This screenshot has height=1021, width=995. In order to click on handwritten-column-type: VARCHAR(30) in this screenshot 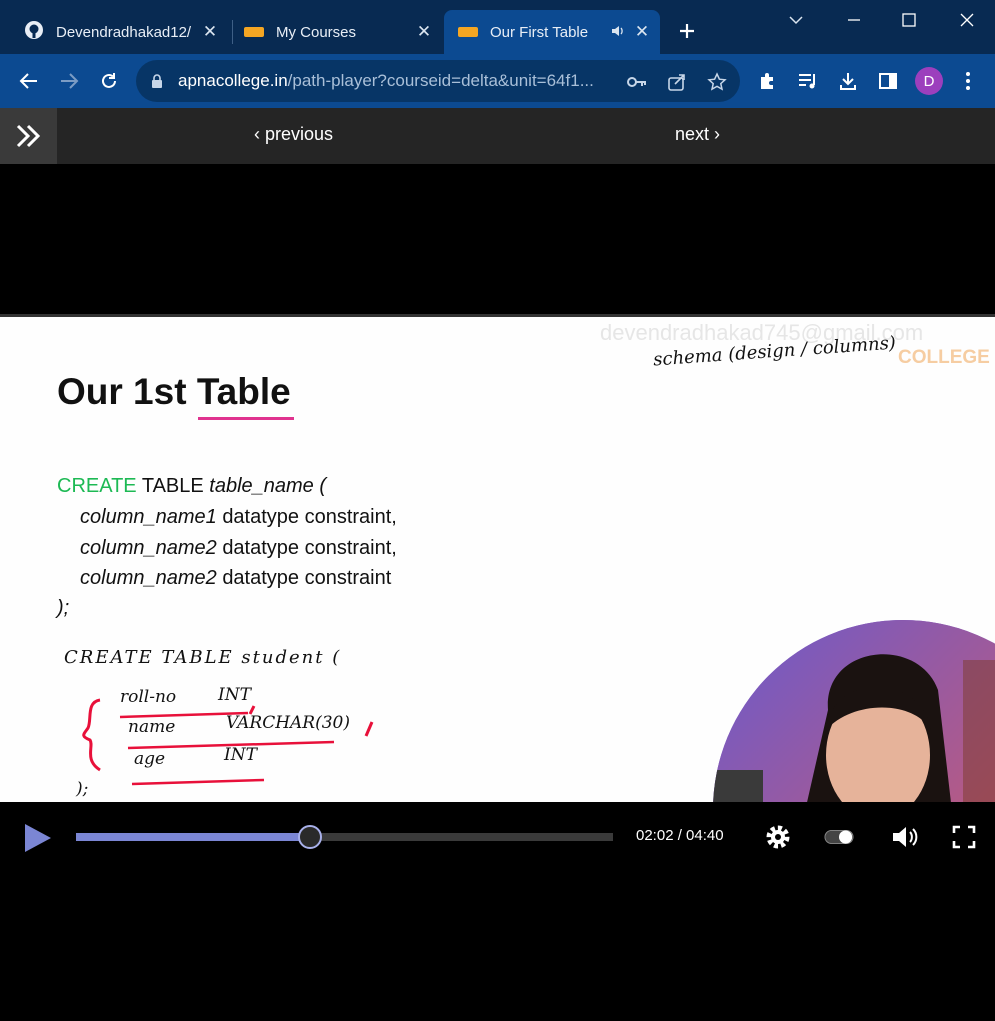, I will do `click(288, 723)`.